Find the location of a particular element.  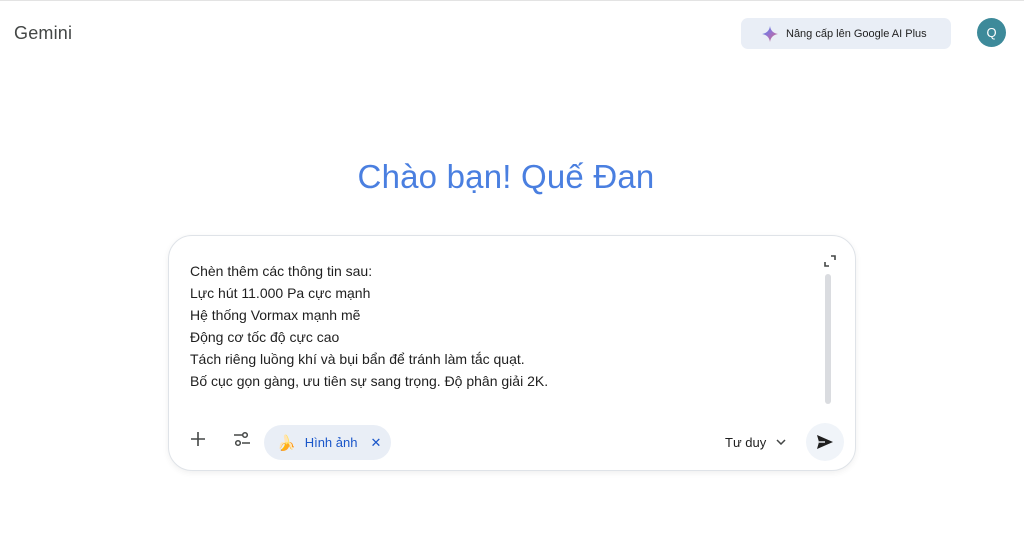

prompt-line: Chèn thêm các thông tin sau: is located at coordinates (281, 271).